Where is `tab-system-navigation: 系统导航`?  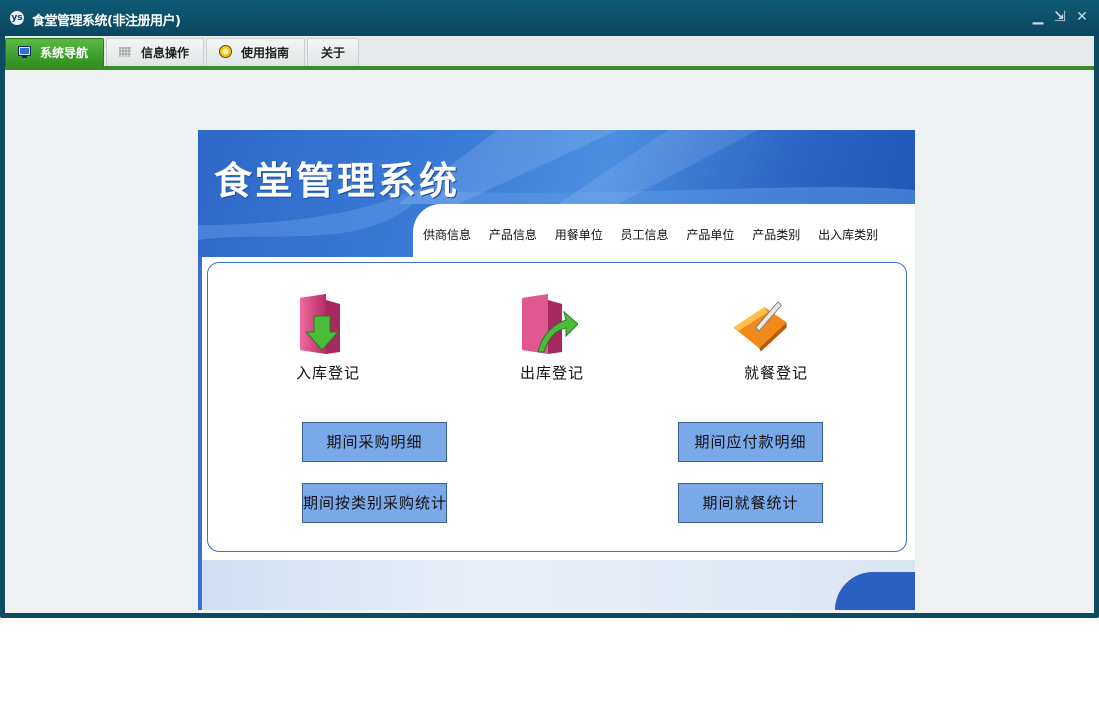 tab-system-navigation: 系统导航 is located at coordinates (54, 52).